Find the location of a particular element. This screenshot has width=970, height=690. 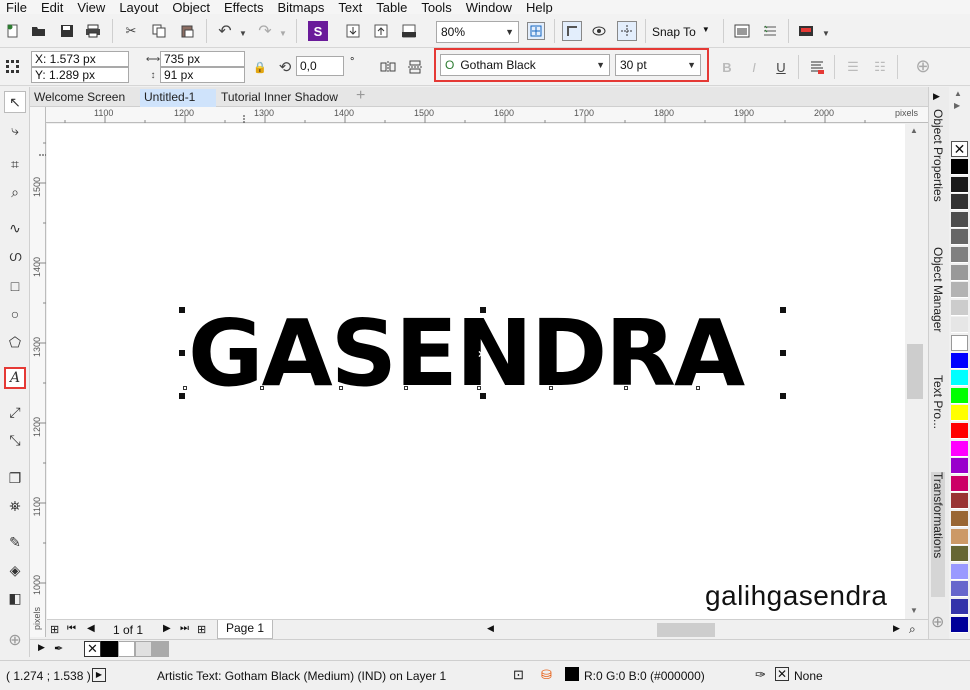

color-eyedropper-tool-icon: ✎ is located at coordinates (15, 542).